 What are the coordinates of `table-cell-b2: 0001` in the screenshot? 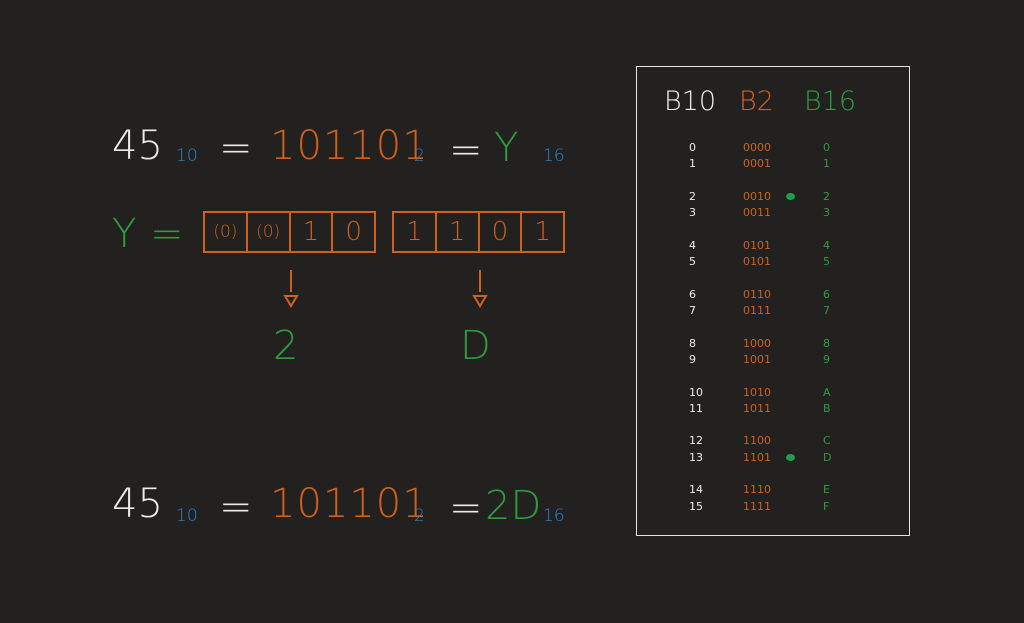 It's located at (757, 164).